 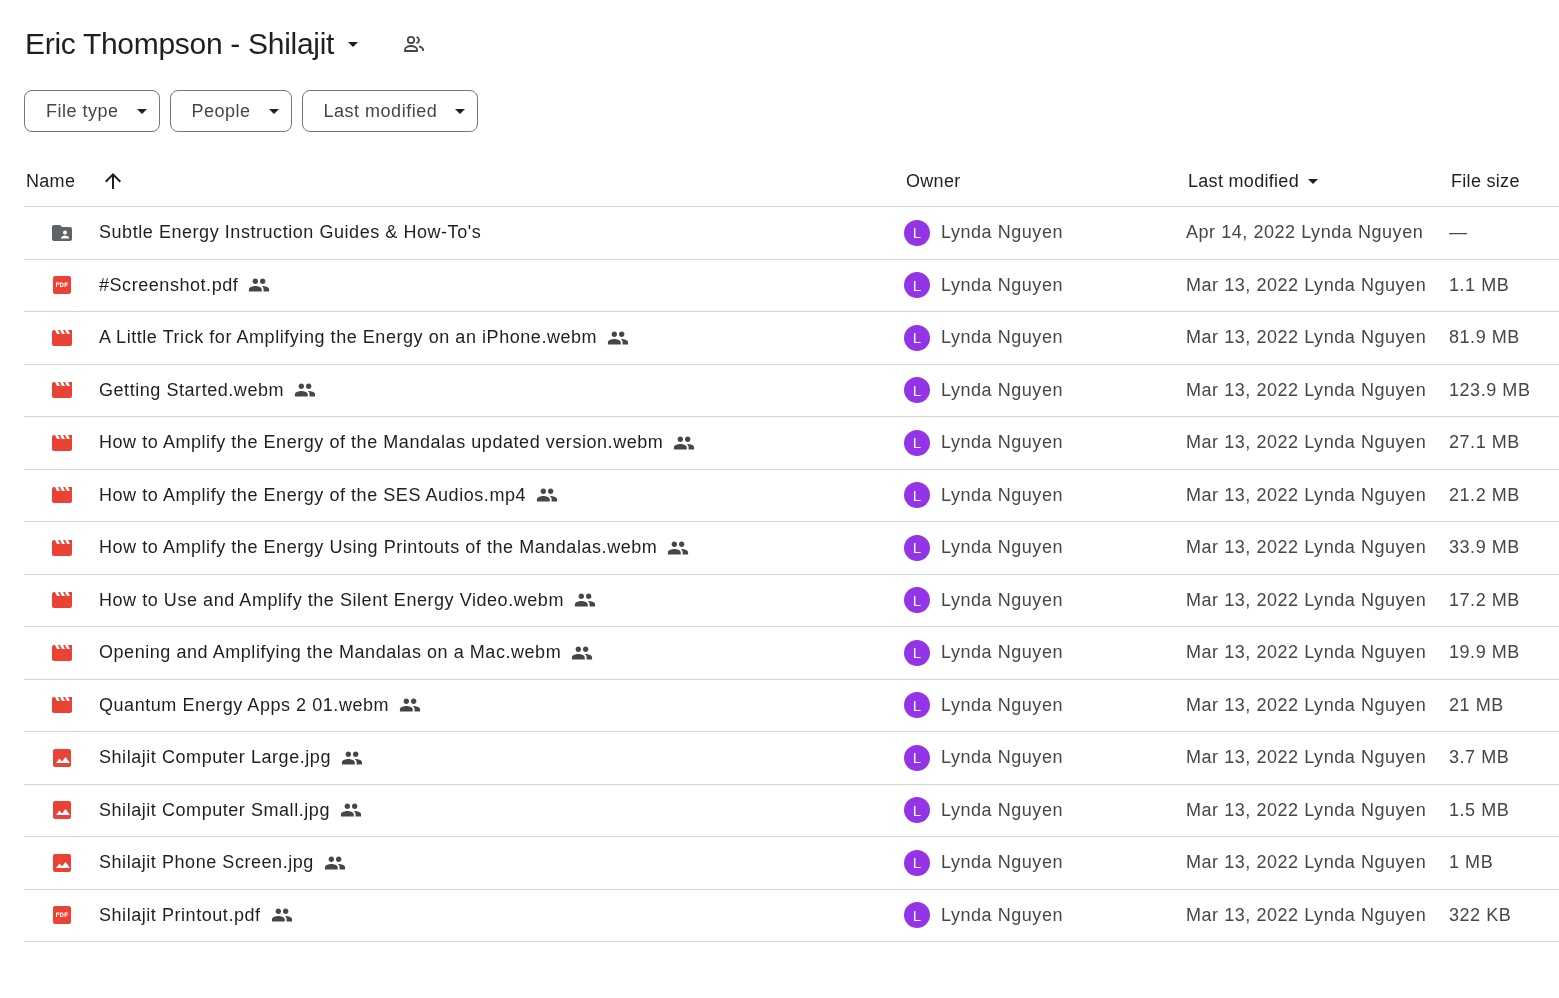 I want to click on file-row: How to Use and Amplify the Silent Energy Video.webm L Lynda Nguyen Mar 13, 2022 Lynda Nguyen 17.2 MB, so click(x=791, y=600).